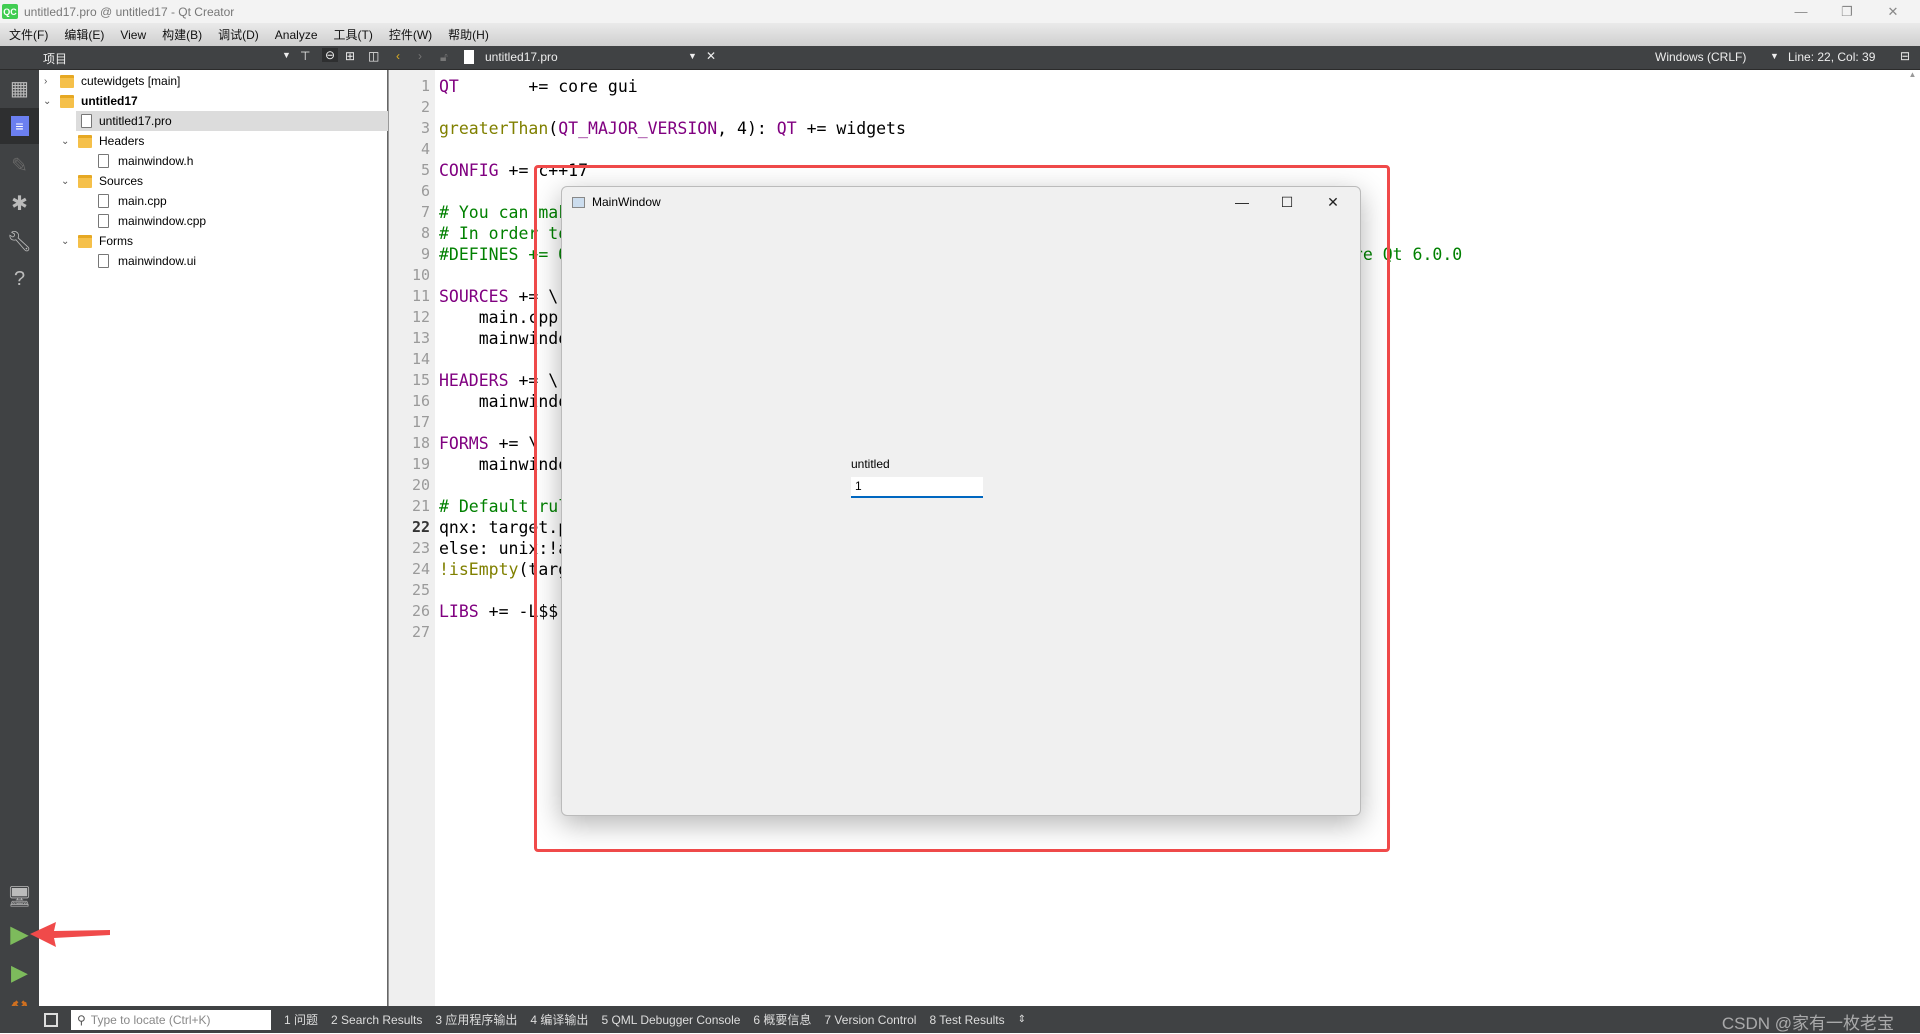 Image resolution: width=1920 pixels, height=1034 pixels. I want to click on red-arrow-annotation, so click(70, 934).